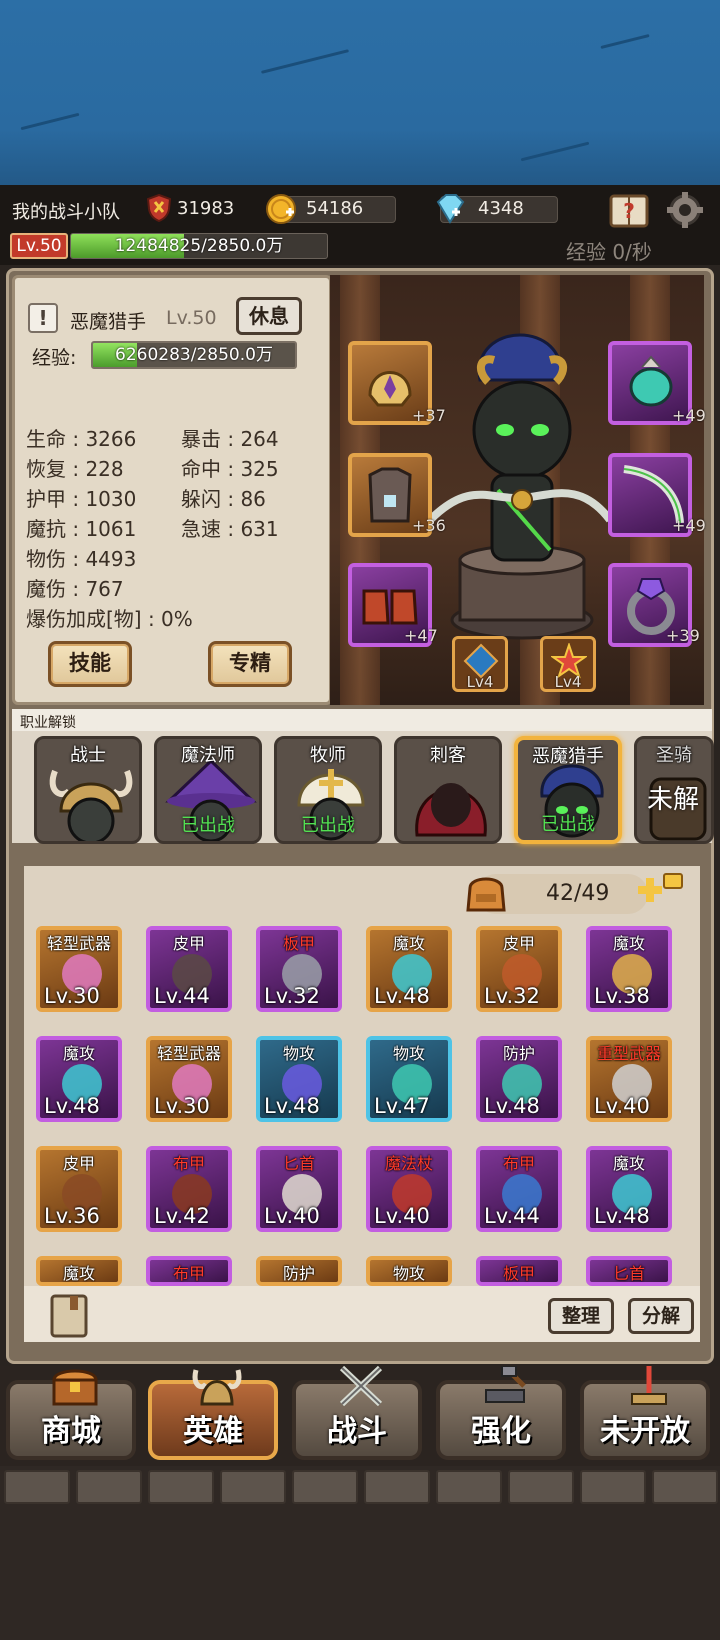 Image resolution: width=720 pixels, height=1640 pixels. What do you see at coordinates (298, 1163) in the screenshot?
I see `item-type: 匕首` at bounding box center [298, 1163].